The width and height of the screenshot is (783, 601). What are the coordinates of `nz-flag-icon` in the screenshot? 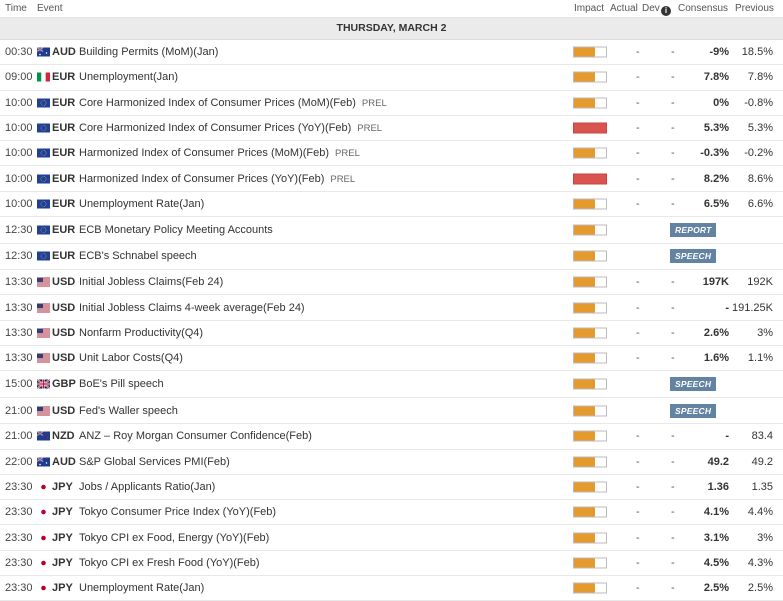 It's located at (43, 436).